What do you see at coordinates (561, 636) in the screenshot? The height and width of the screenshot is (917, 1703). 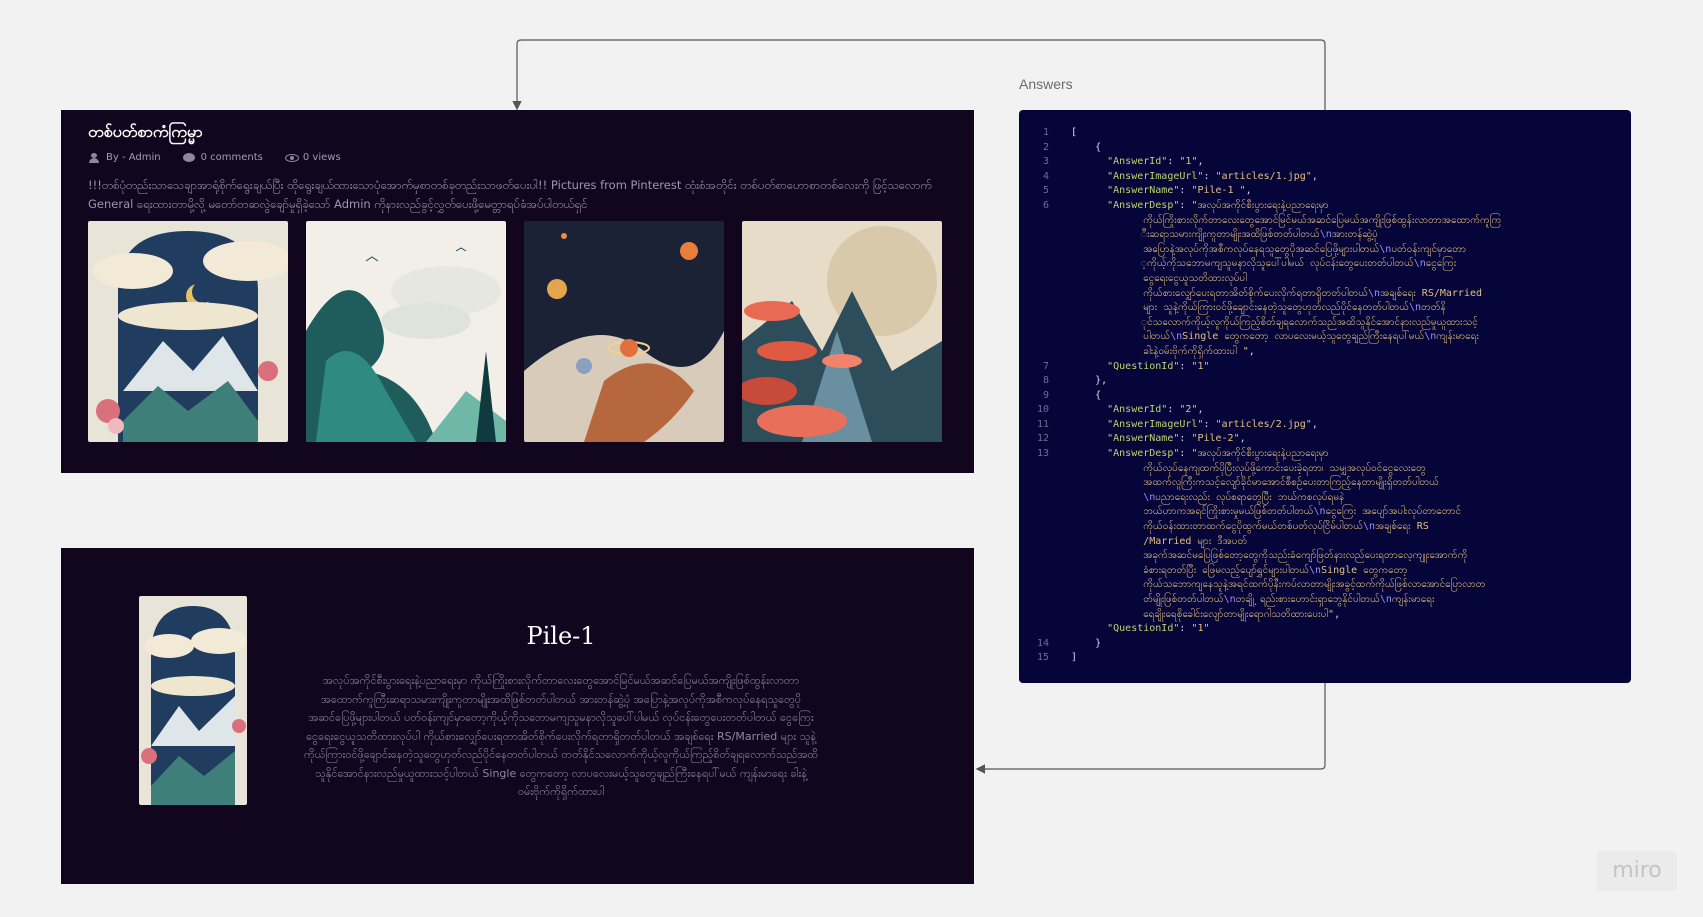 I see `result-title: Pile-1` at bounding box center [561, 636].